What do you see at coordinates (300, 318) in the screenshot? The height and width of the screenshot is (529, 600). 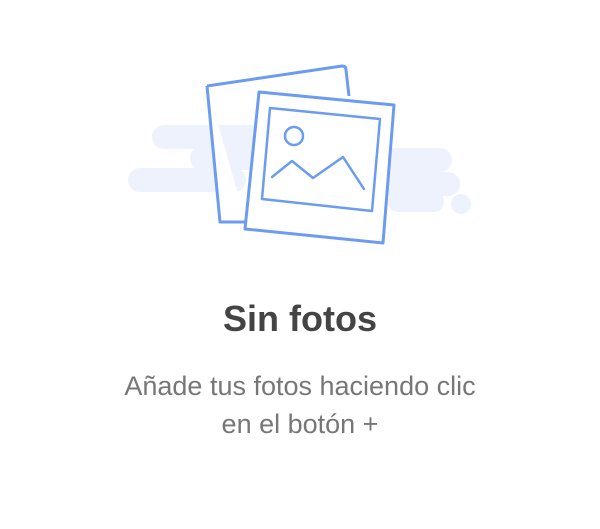 I see `empty-state-title: Sin fotos` at bounding box center [300, 318].